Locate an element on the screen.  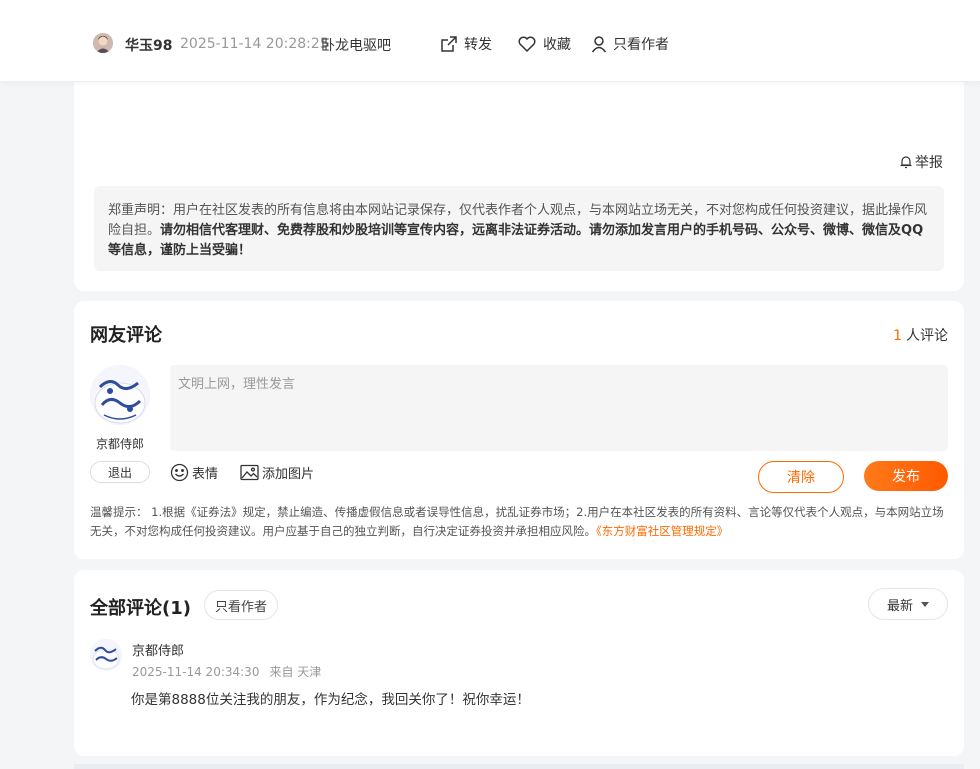
comment-count-suffix: 人评论 is located at coordinates (927, 336).